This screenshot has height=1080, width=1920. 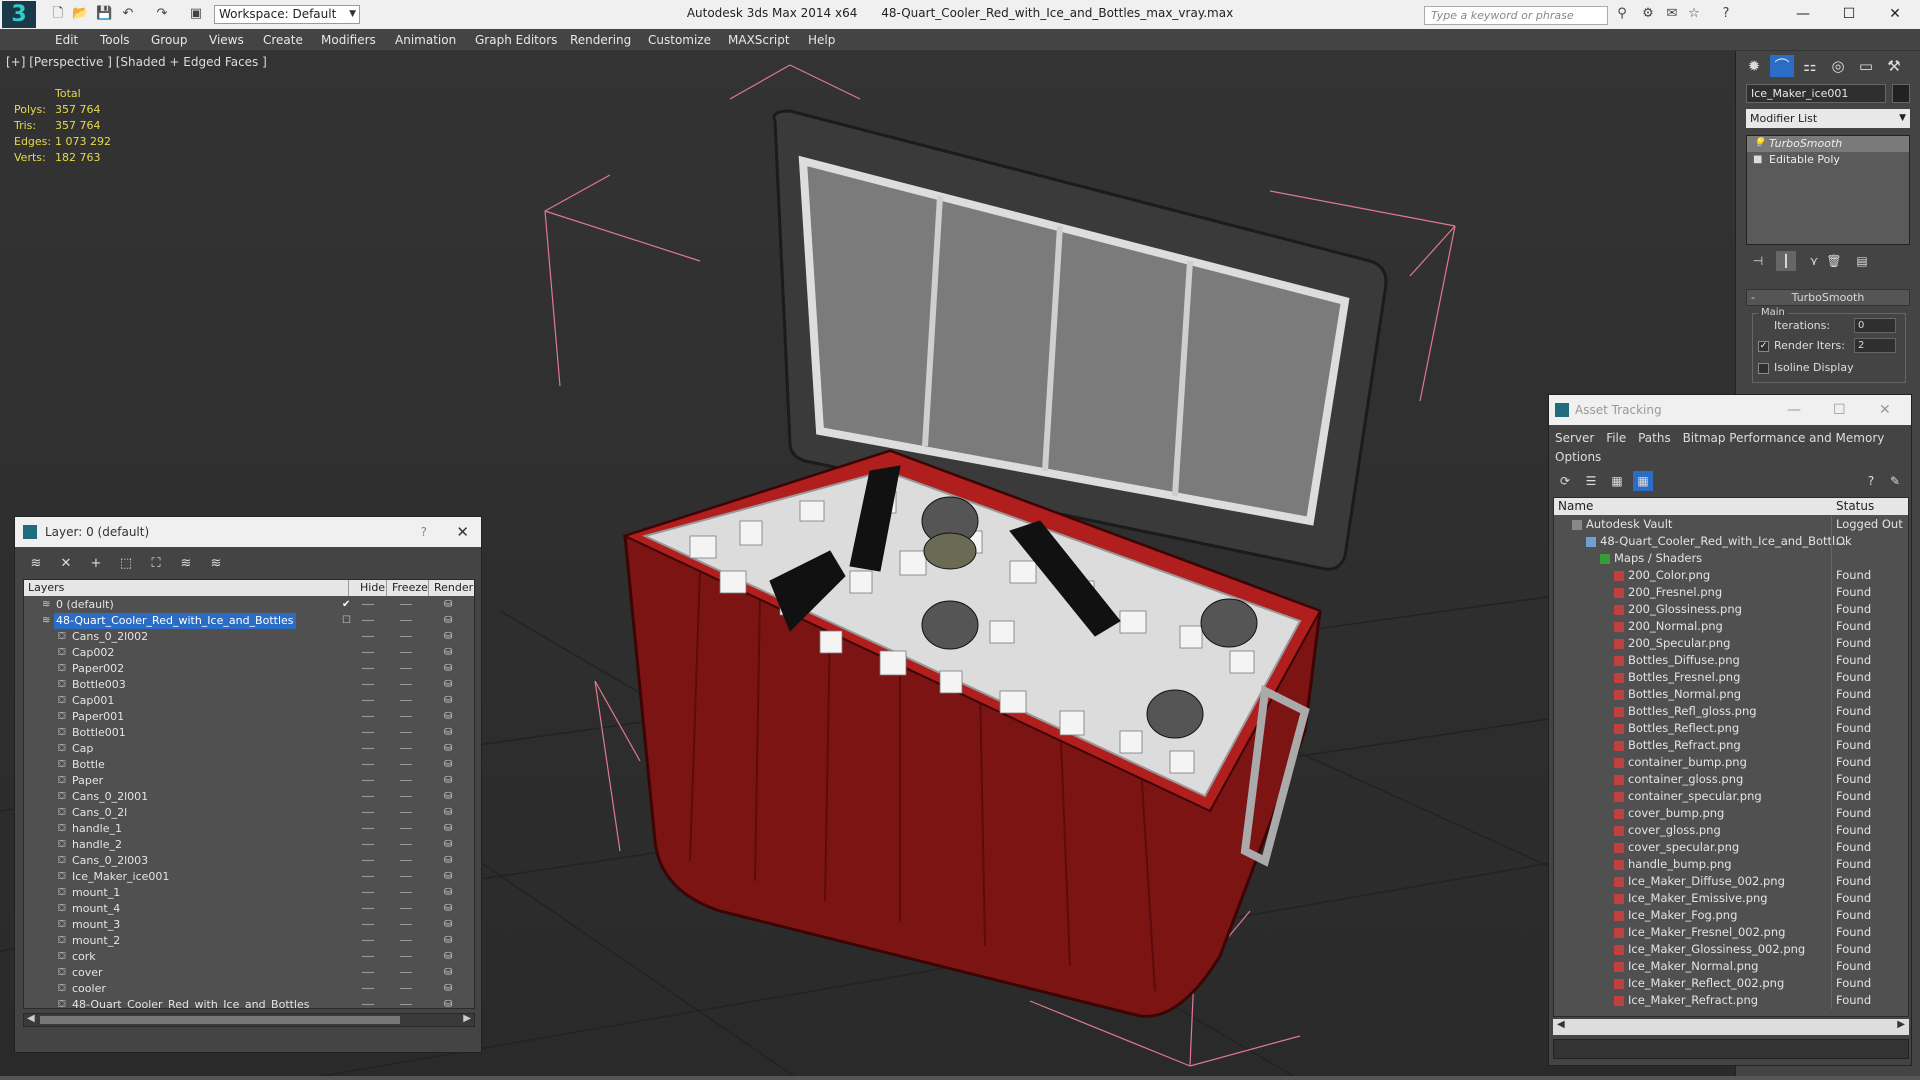 What do you see at coordinates (249, 797) in the screenshot?
I see `layer-row: ⛋ Cans_0_2l001 ⛁` at bounding box center [249, 797].